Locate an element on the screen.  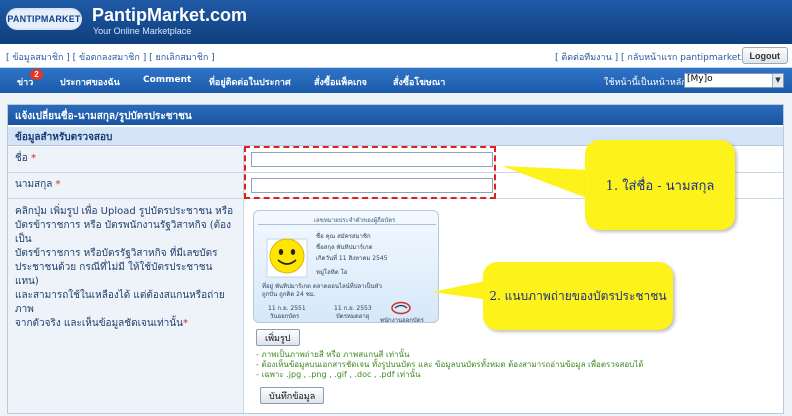
panel-title: แจ้งเปลี่ยนชื่อ-นามสกุล/รูปบัตรประชาชน is located at coordinates (395, 115).